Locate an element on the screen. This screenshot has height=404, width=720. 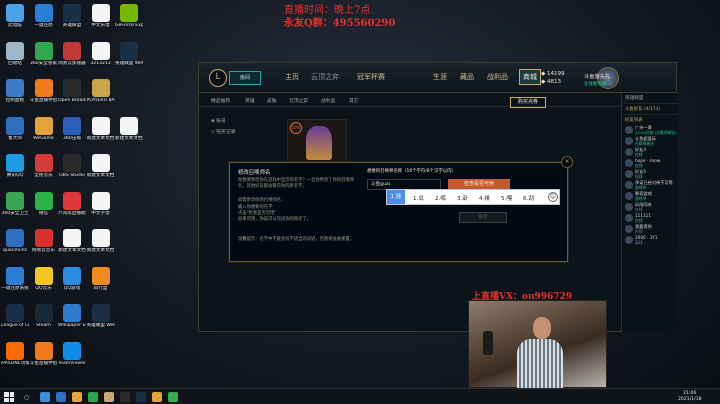
desktop-icon: 新建文本文档(2) is located at coordinates (129, 128).